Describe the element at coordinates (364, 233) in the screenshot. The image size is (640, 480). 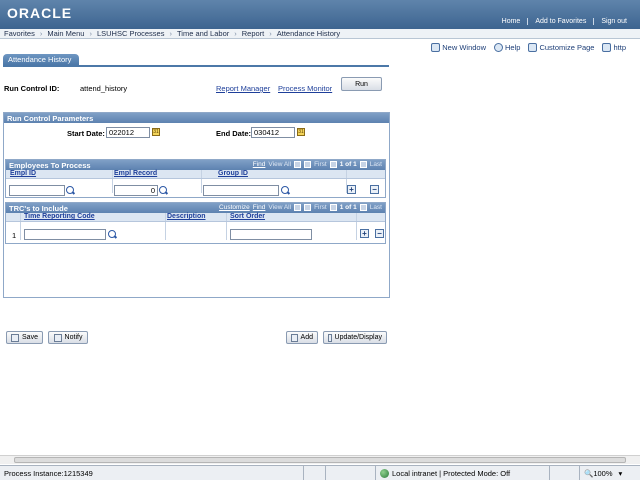
I see `trc-add-row-button: +` at that location.